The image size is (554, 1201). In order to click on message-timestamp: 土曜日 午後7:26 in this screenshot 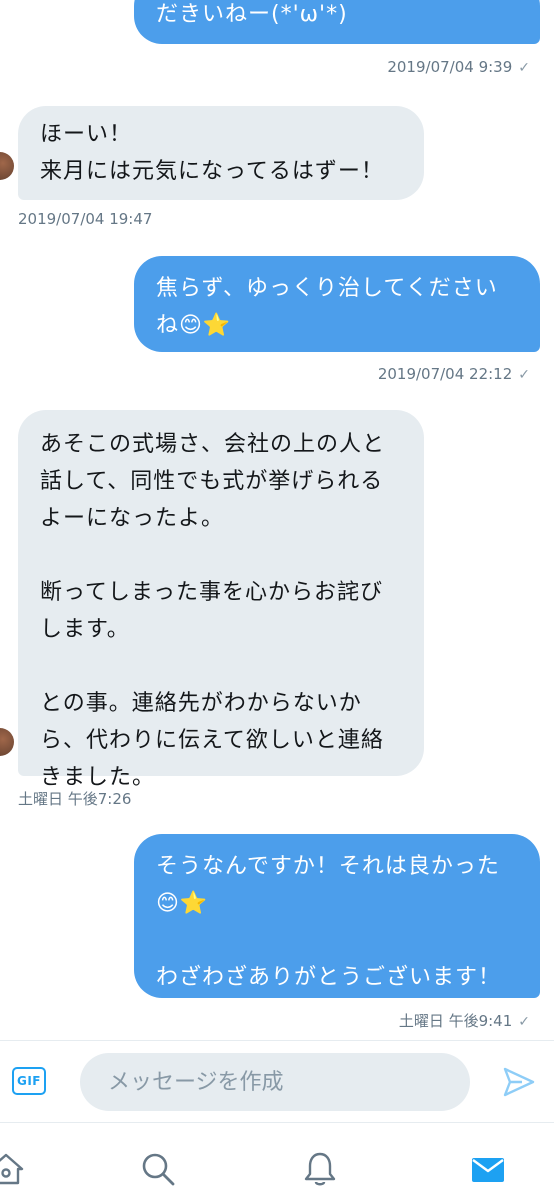, I will do `click(75, 799)`.